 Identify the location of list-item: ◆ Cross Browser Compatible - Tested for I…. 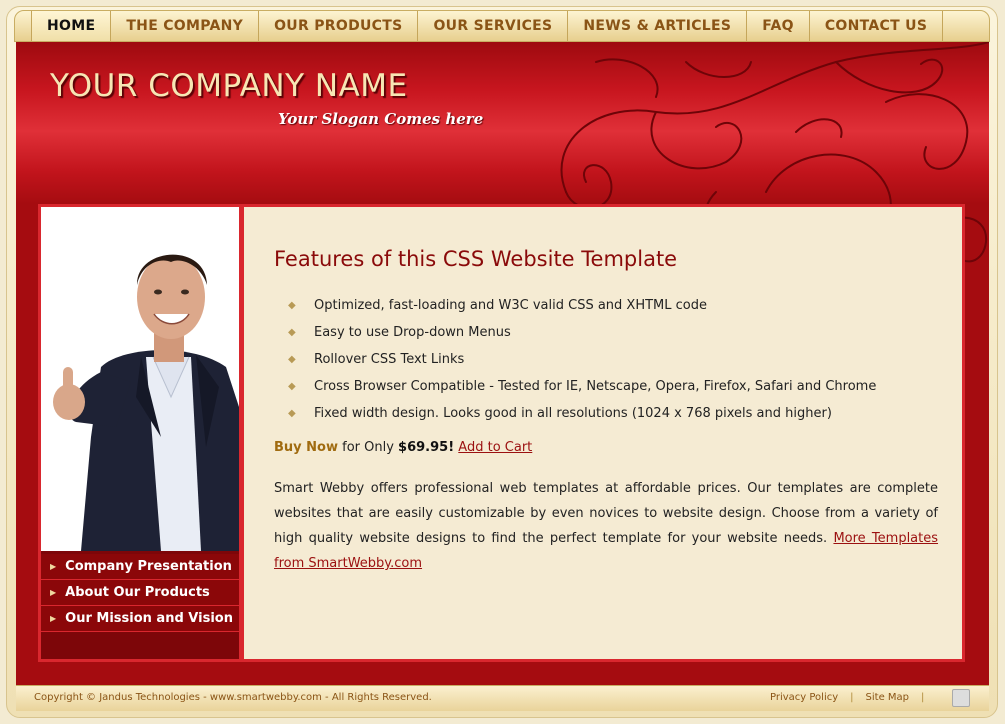
(582, 386).